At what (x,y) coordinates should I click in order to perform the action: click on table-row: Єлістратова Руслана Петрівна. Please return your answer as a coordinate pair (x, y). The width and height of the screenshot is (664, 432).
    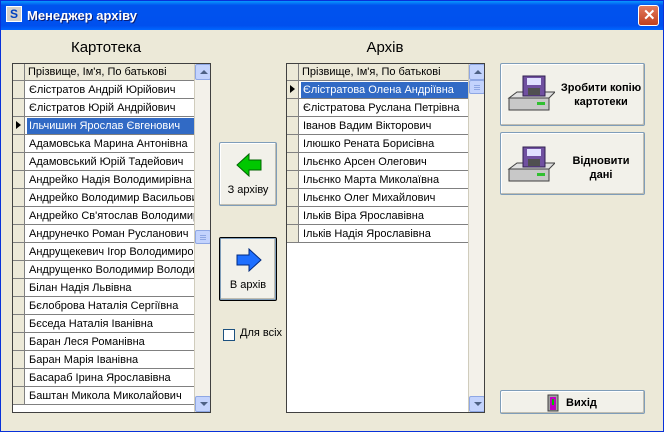
    Looking at the image, I should click on (378, 108).